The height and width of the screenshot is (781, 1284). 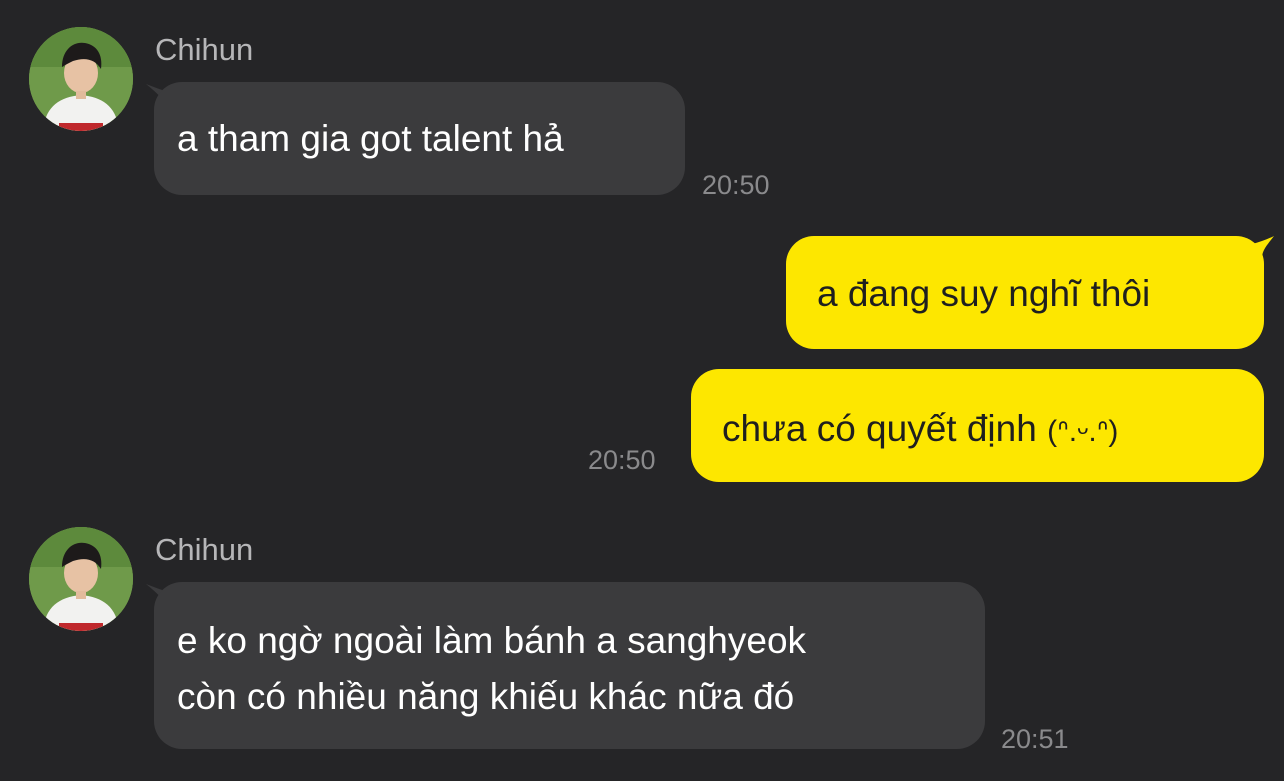 What do you see at coordinates (1083, 431) in the screenshot?
I see `kaomoji-emoticon: (ᐢ.ᵕ.ᐢ)` at bounding box center [1083, 431].